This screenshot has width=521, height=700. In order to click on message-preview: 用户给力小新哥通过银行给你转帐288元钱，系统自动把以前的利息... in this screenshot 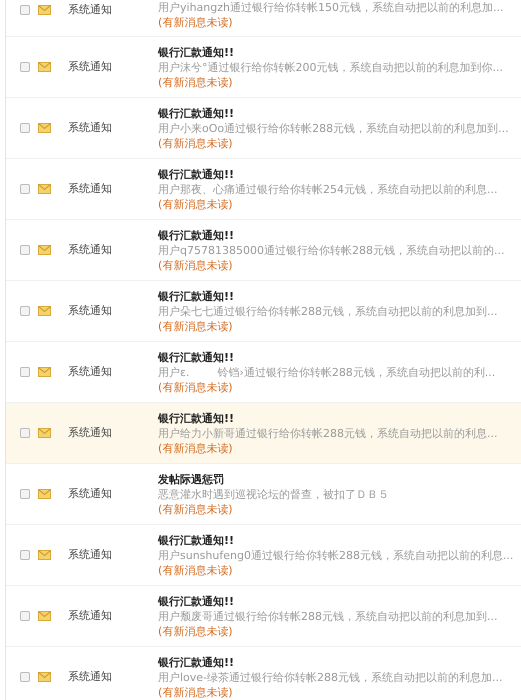, I will do `click(328, 433)`.